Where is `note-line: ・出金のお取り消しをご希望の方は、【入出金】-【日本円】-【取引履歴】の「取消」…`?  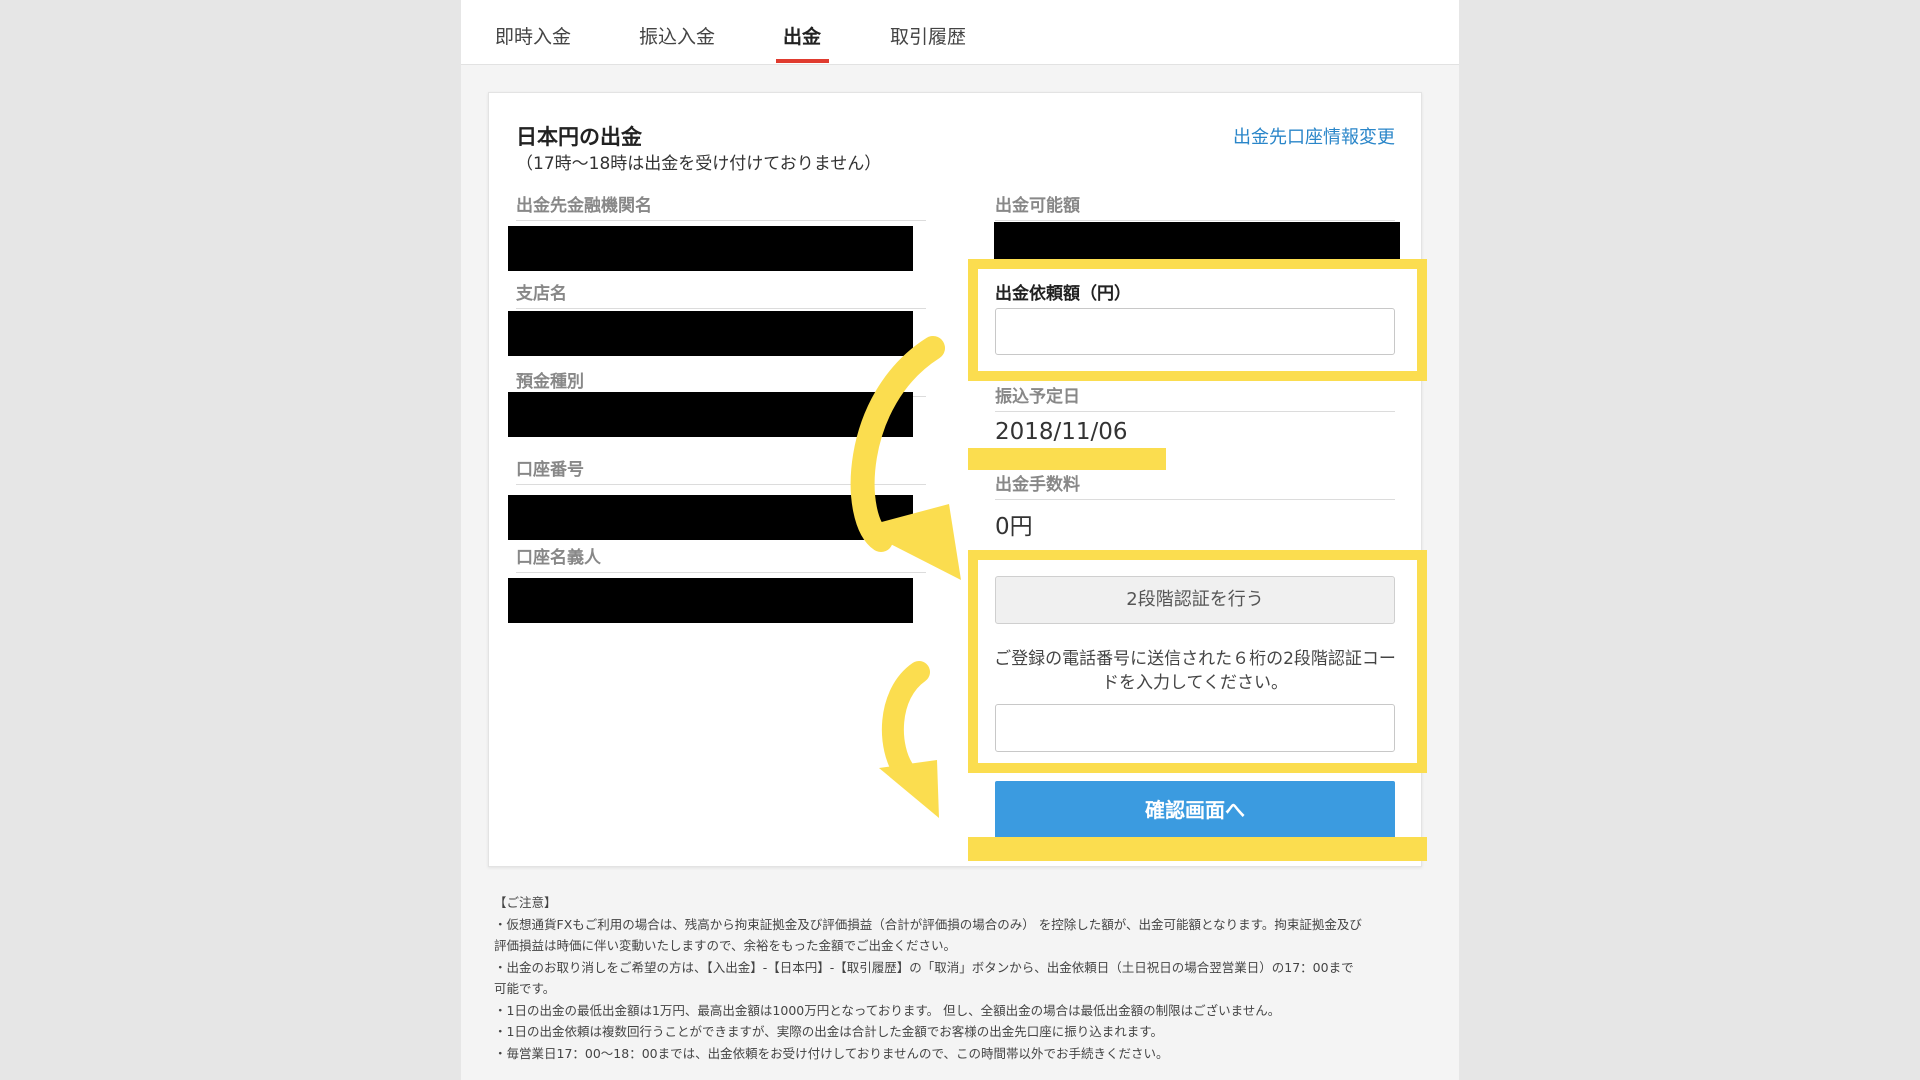 note-line: ・出金のお取り消しをご希望の方は、【入出金】-【日本円】-【取引履歴】の「取消」… is located at coordinates (924, 967).